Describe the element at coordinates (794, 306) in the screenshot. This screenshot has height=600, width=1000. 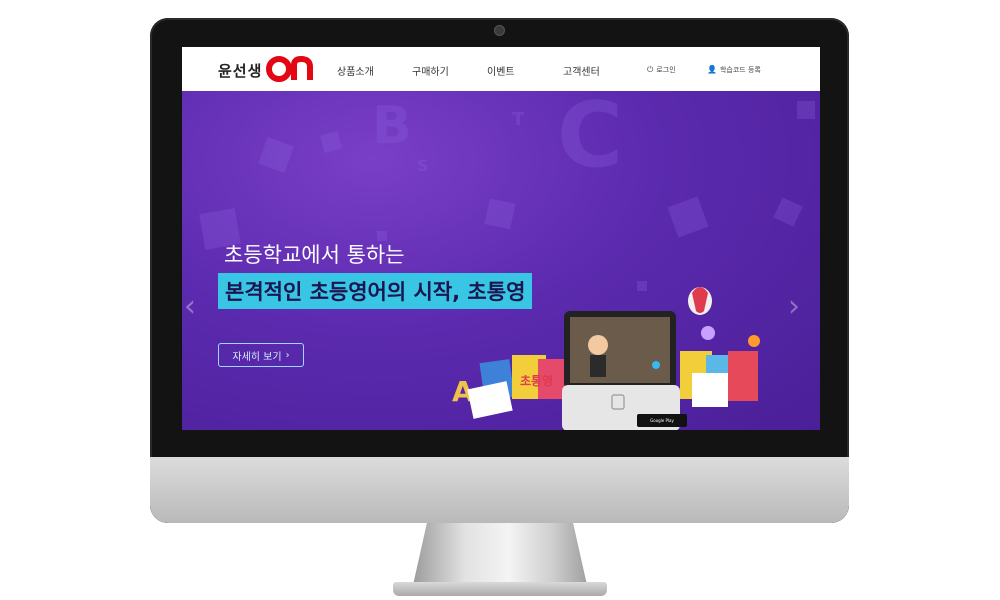
I see `chevron-right-icon: ›` at that location.